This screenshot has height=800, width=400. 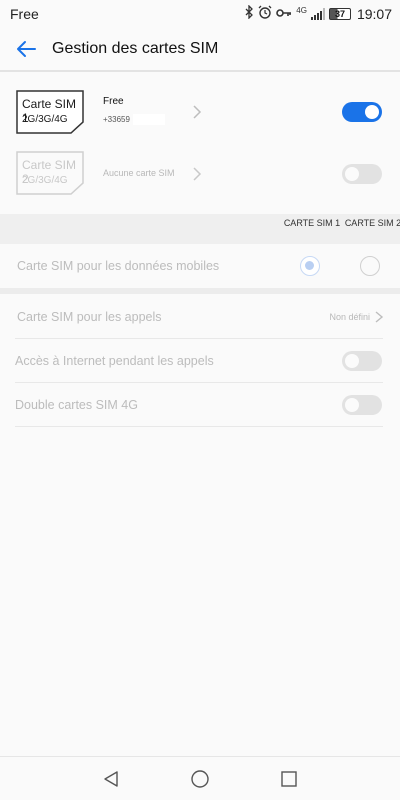 I want to click on sim1-number: +33659, so click(x=116, y=119).